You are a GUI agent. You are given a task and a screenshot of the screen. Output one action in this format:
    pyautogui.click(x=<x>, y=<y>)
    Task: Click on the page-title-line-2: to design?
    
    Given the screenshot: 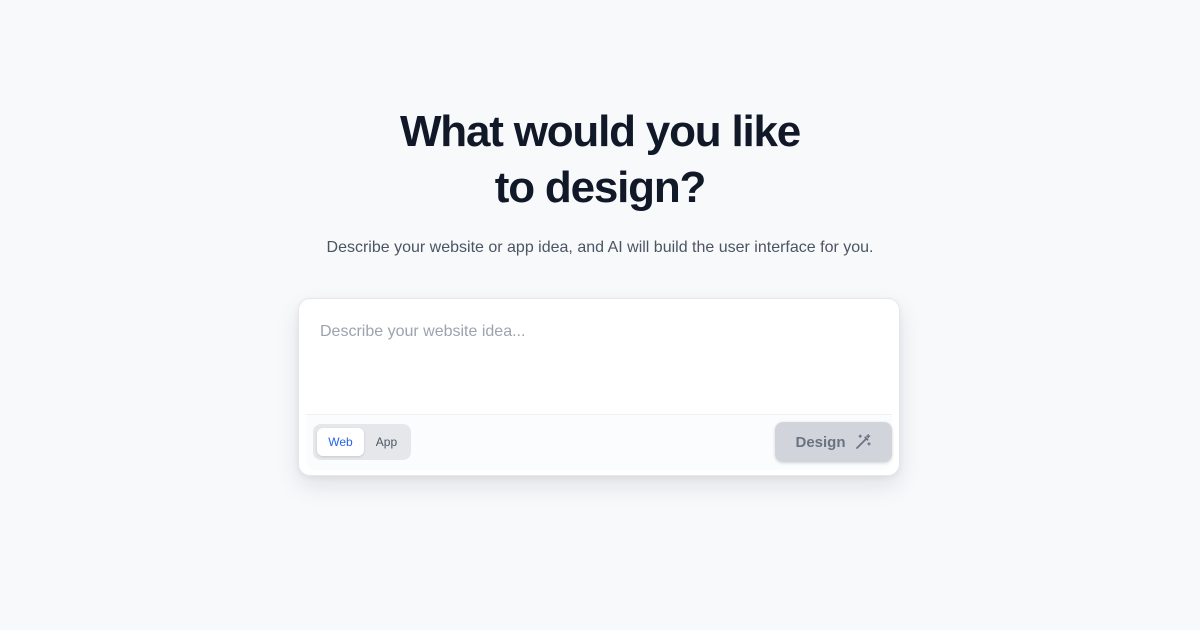 What is the action you would take?
    pyautogui.click(x=600, y=187)
    